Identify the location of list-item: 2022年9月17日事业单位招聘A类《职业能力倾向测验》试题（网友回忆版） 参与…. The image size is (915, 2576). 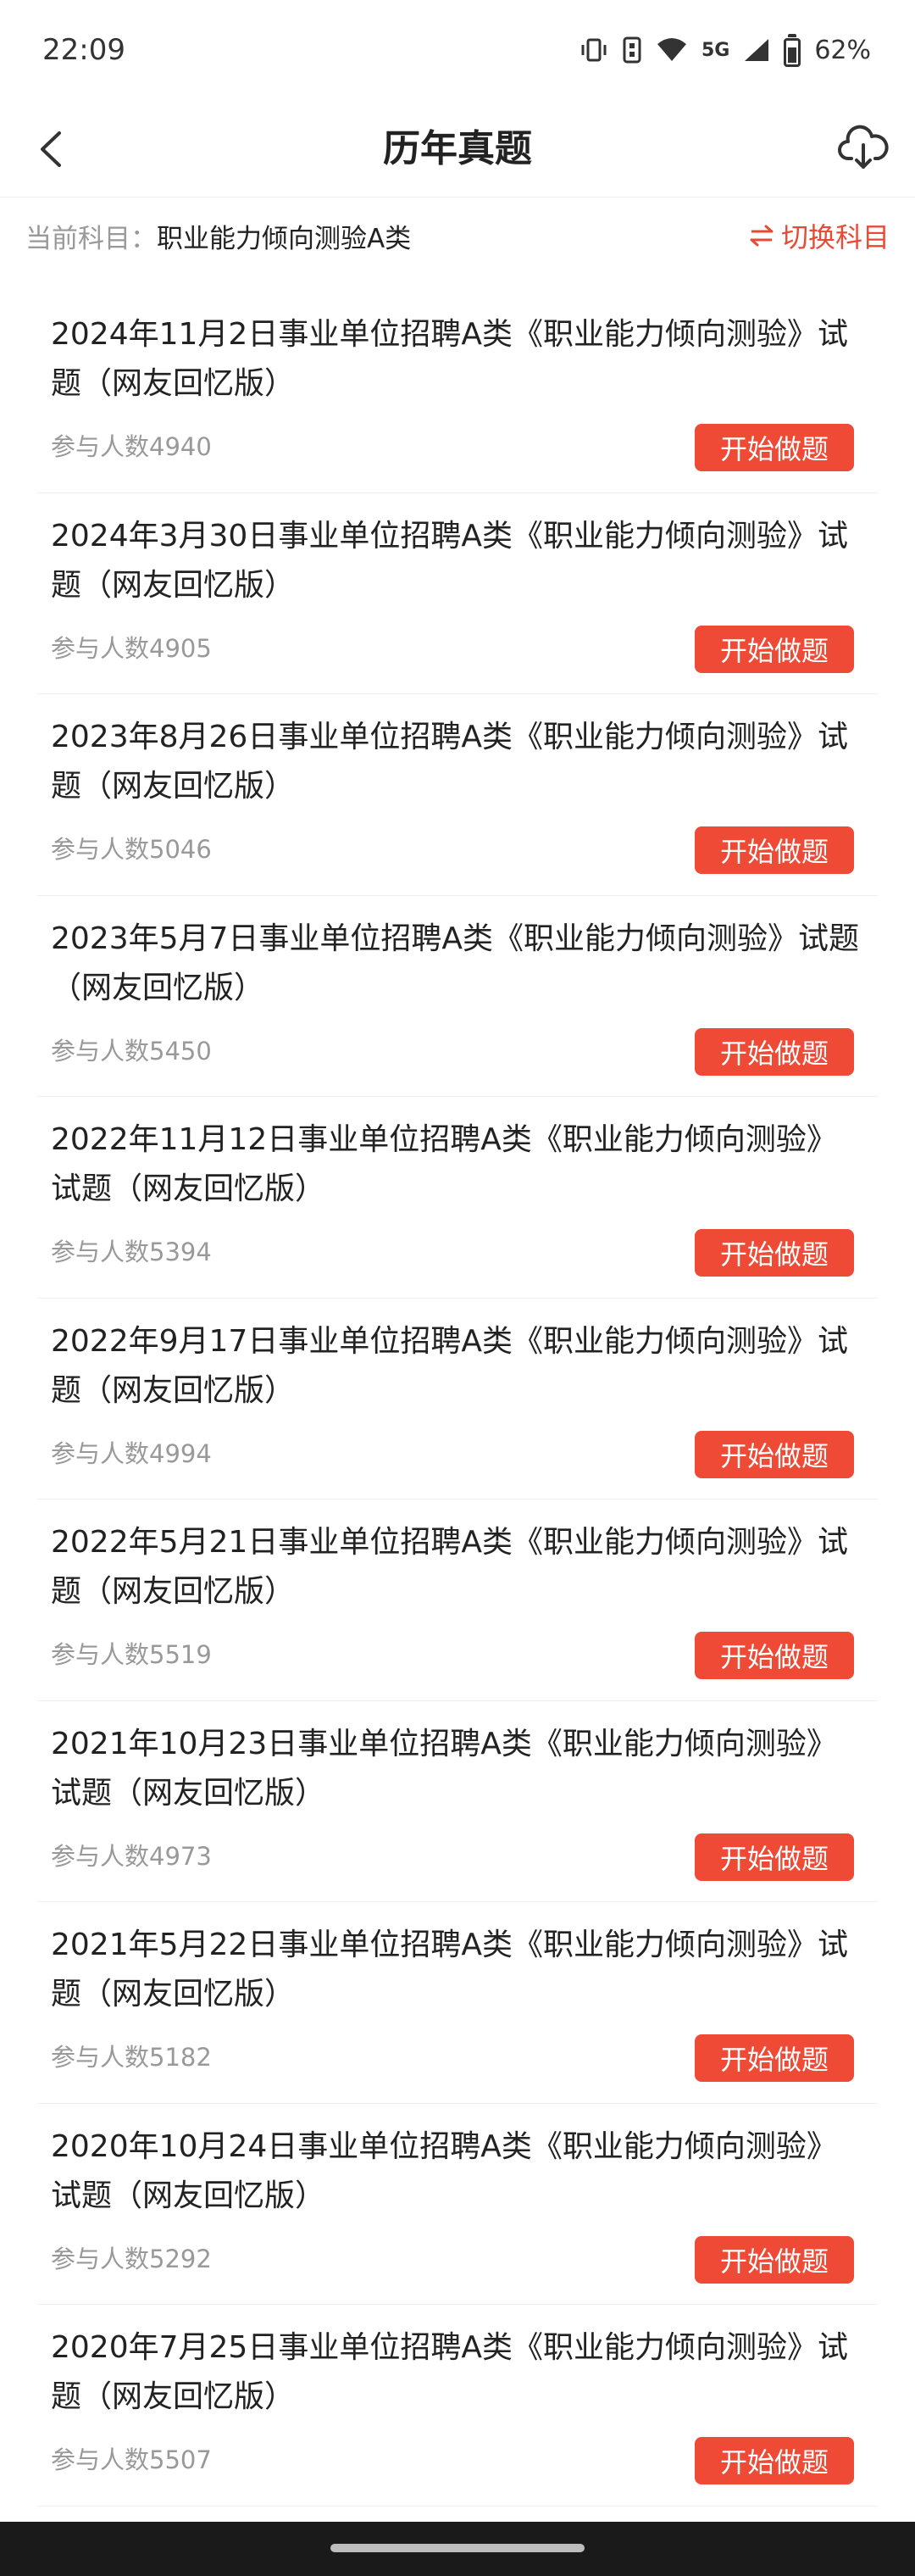
(457, 1399).